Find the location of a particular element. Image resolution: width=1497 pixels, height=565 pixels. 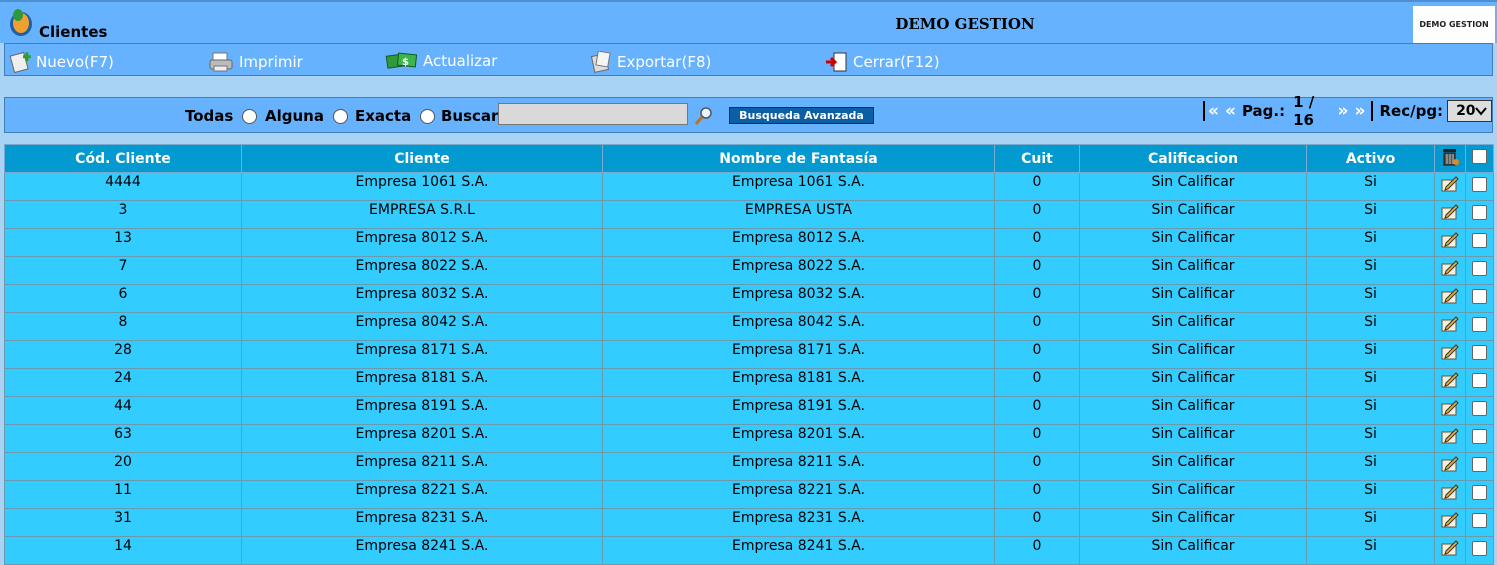

todas-radio is located at coordinates (250, 116).